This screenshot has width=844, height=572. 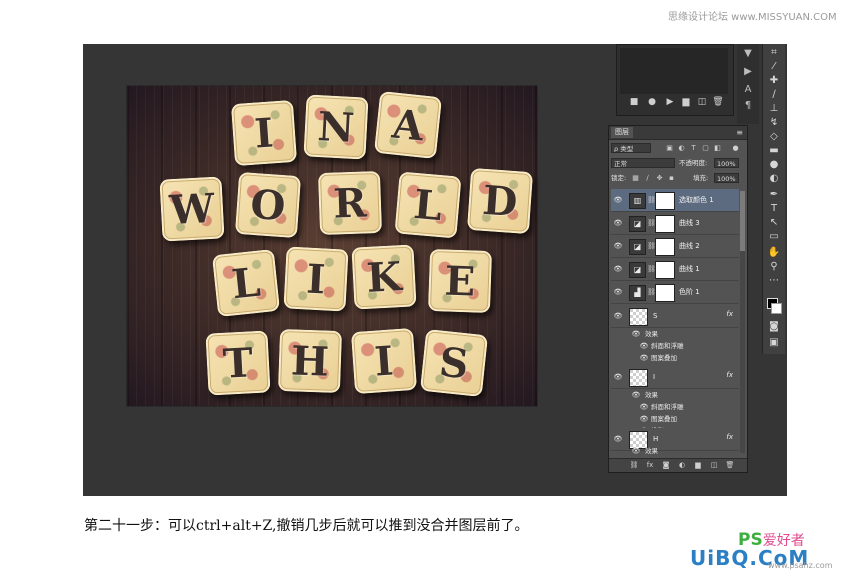 I want to click on layer-row: 👁︎ ◪ ⛓︎ 曲线 3, so click(x=675, y=223).